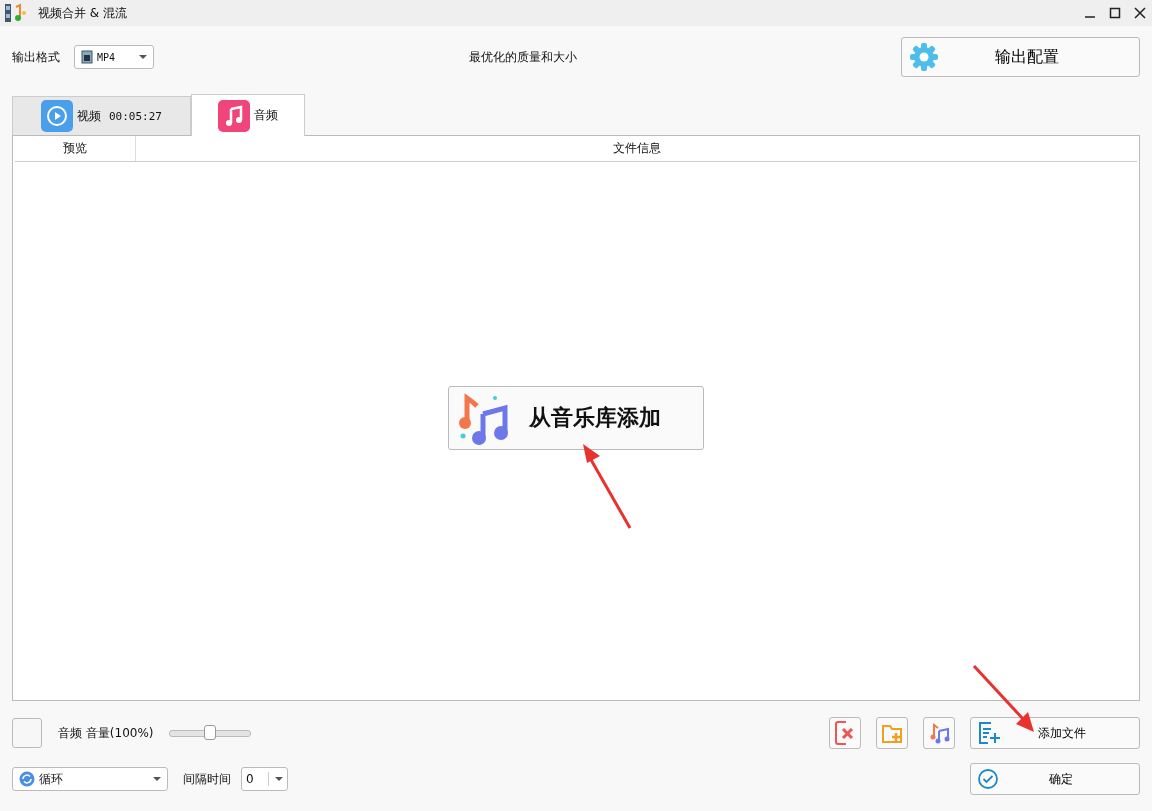 The height and width of the screenshot is (811, 1152). I want to click on add-folder-button, so click(892, 733).